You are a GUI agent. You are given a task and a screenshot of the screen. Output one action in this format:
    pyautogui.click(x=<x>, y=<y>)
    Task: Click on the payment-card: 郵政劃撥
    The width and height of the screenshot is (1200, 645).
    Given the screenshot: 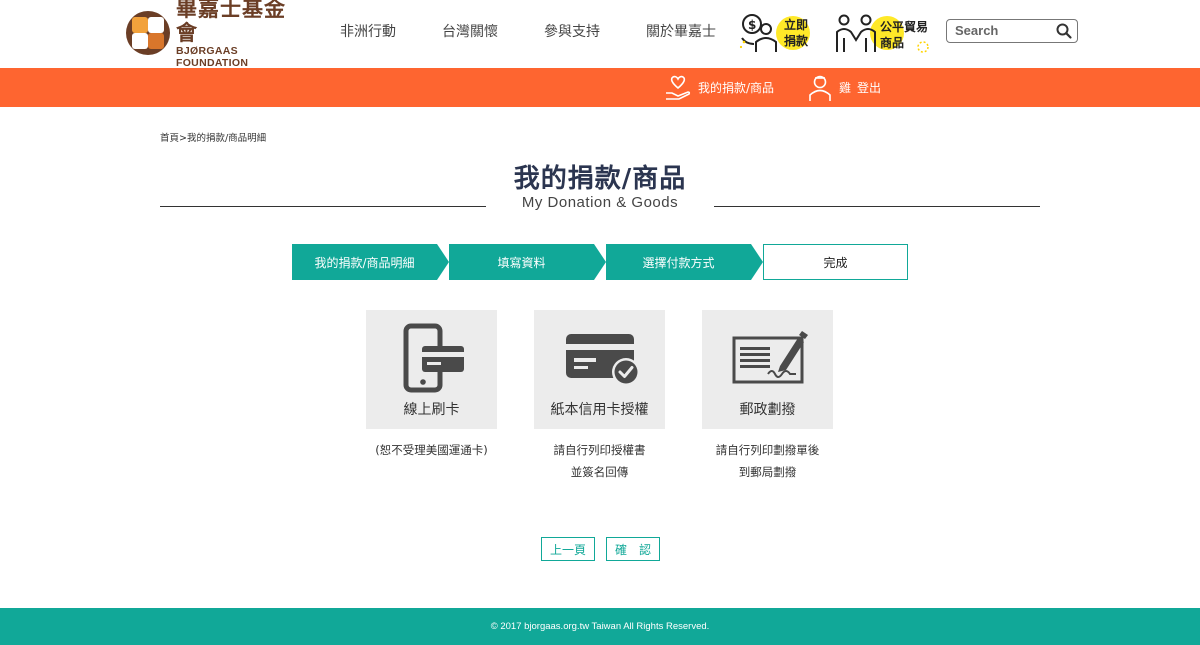 What is the action you would take?
    pyautogui.click(x=767, y=369)
    